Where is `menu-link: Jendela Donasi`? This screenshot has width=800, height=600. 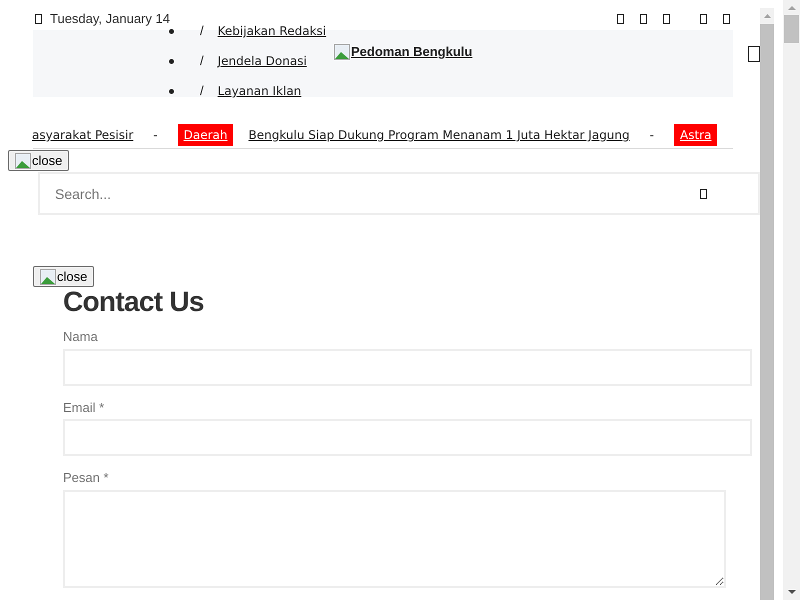
menu-link: Jendela Donasi is located at coordinates (262, 61).